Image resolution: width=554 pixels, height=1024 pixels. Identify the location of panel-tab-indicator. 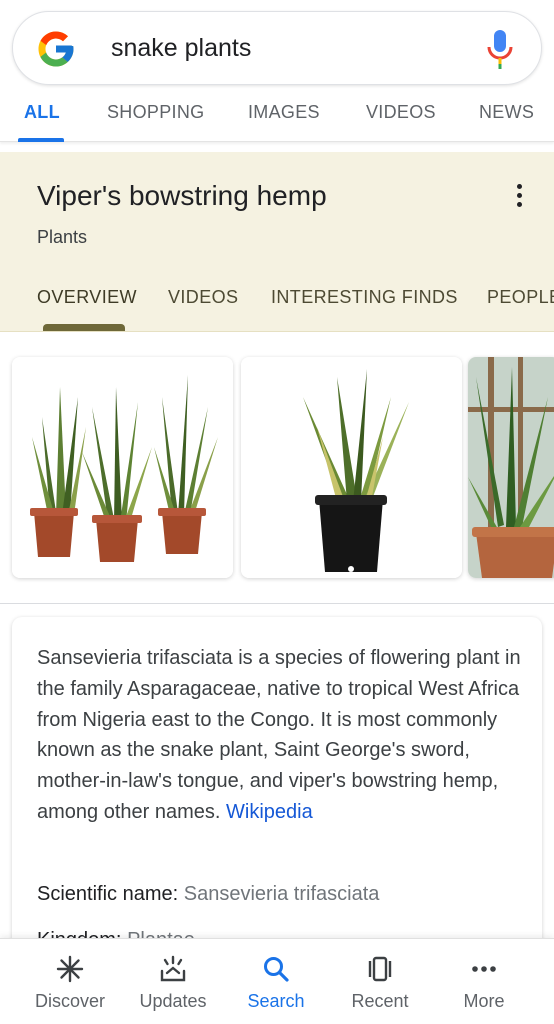
(84, 327).